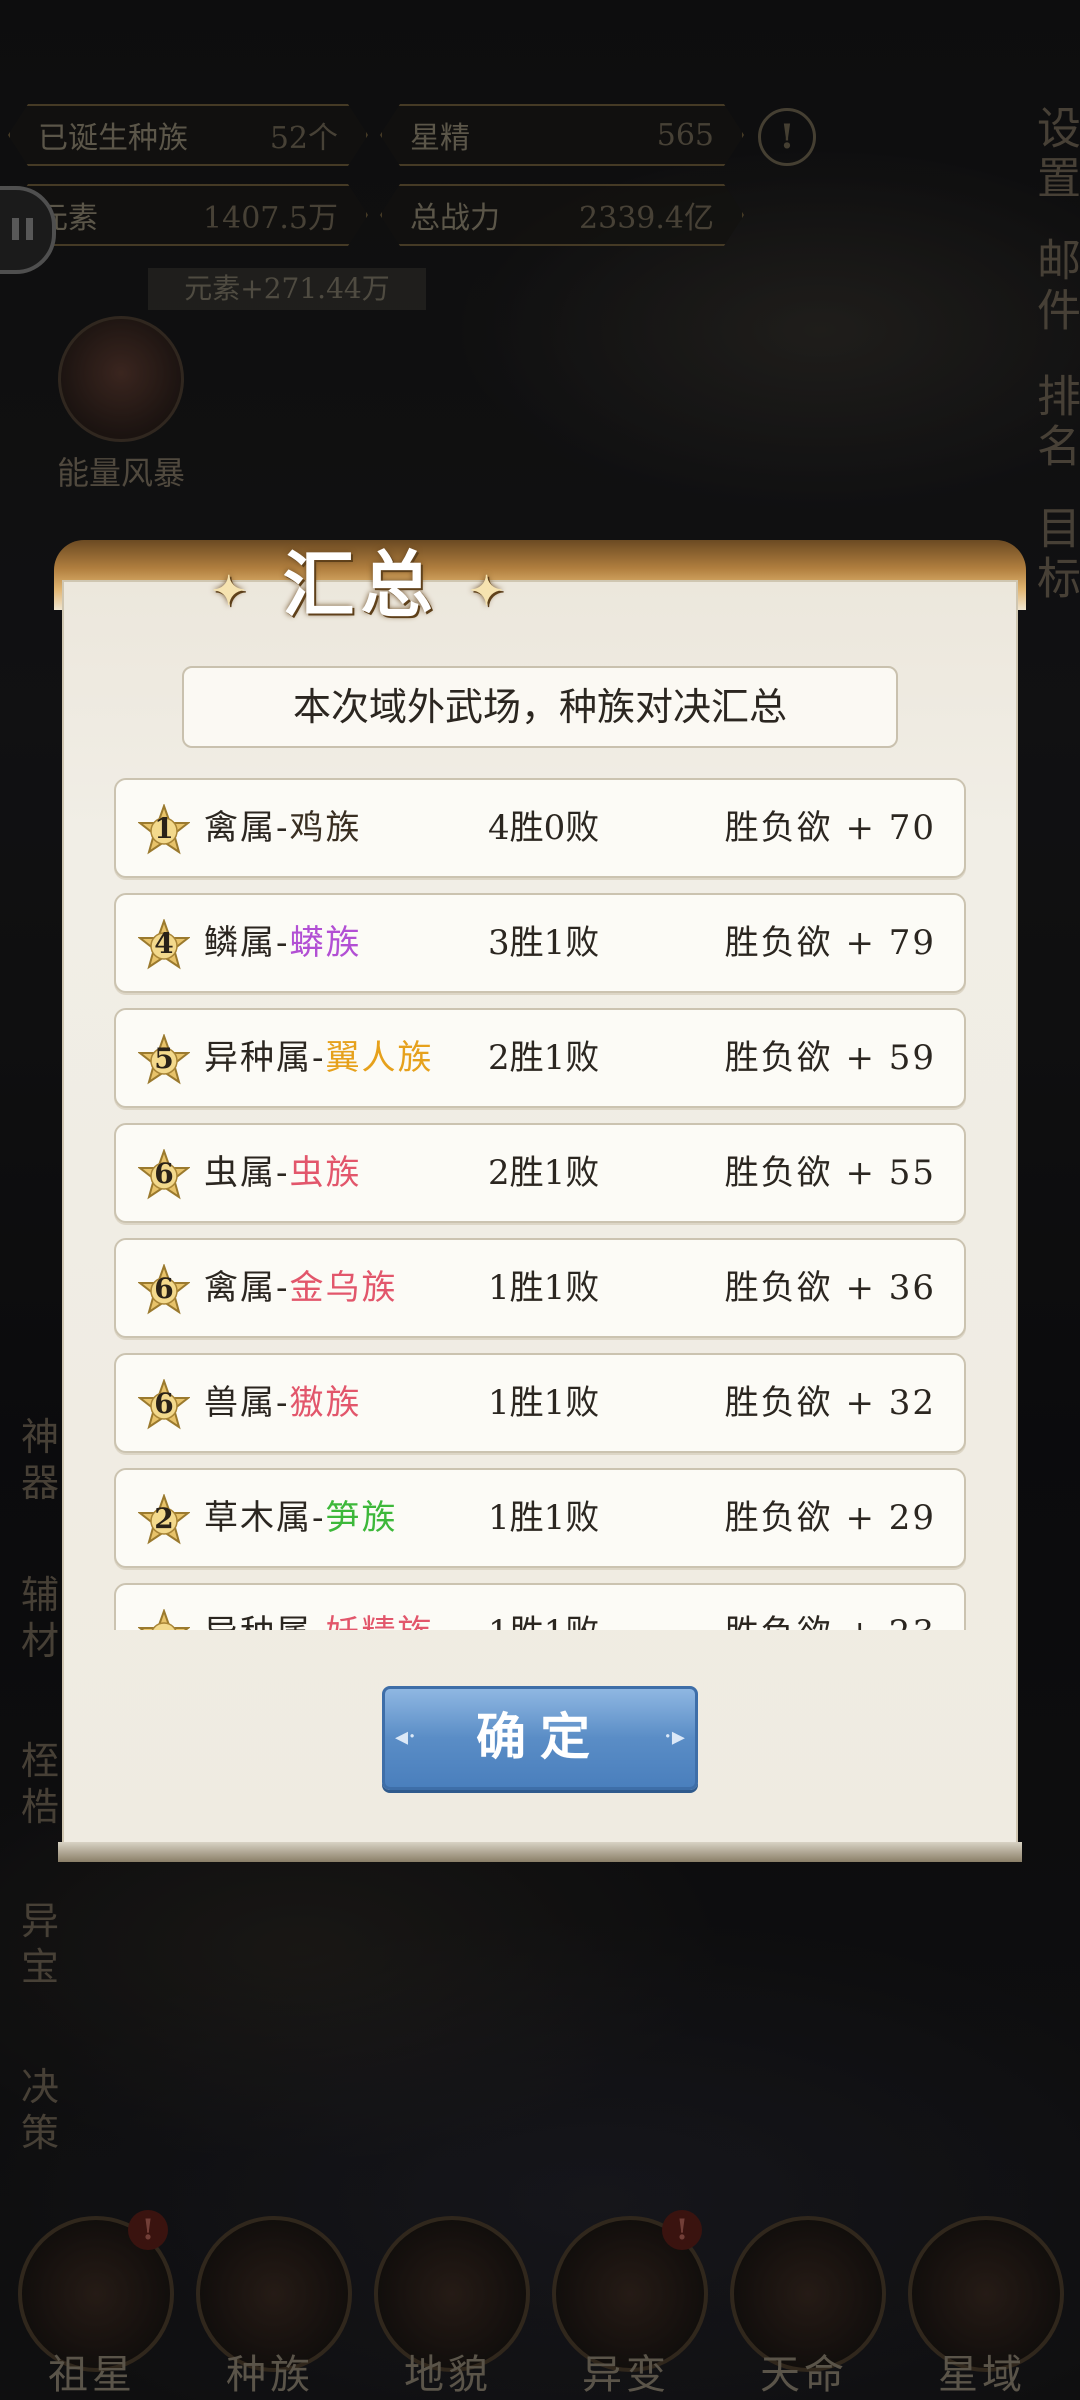  I want to click on race-label: 鸡族, so click(325, 828).